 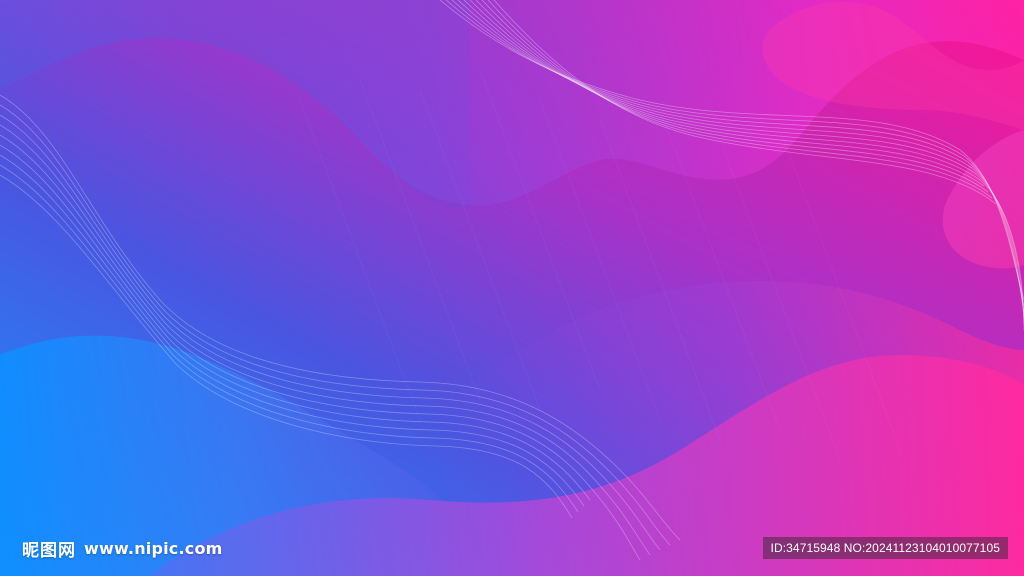 I want to click on watermark-logo-url: www.nipic.com, so click(x=153, y=548).